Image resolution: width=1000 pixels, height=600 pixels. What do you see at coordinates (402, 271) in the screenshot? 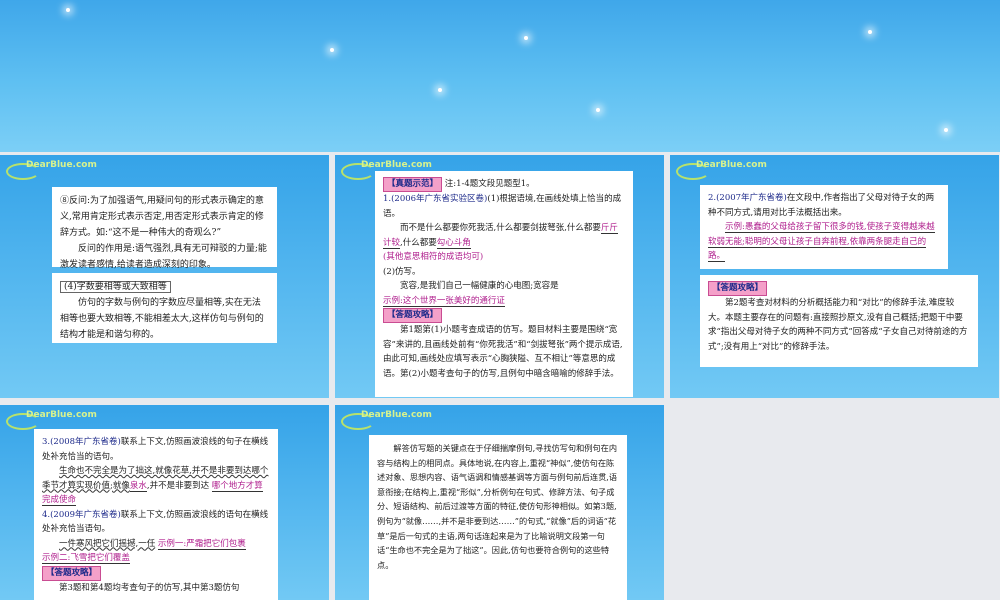
I see `sub-question: (2)仿写。` at bounding box center [402, 271].